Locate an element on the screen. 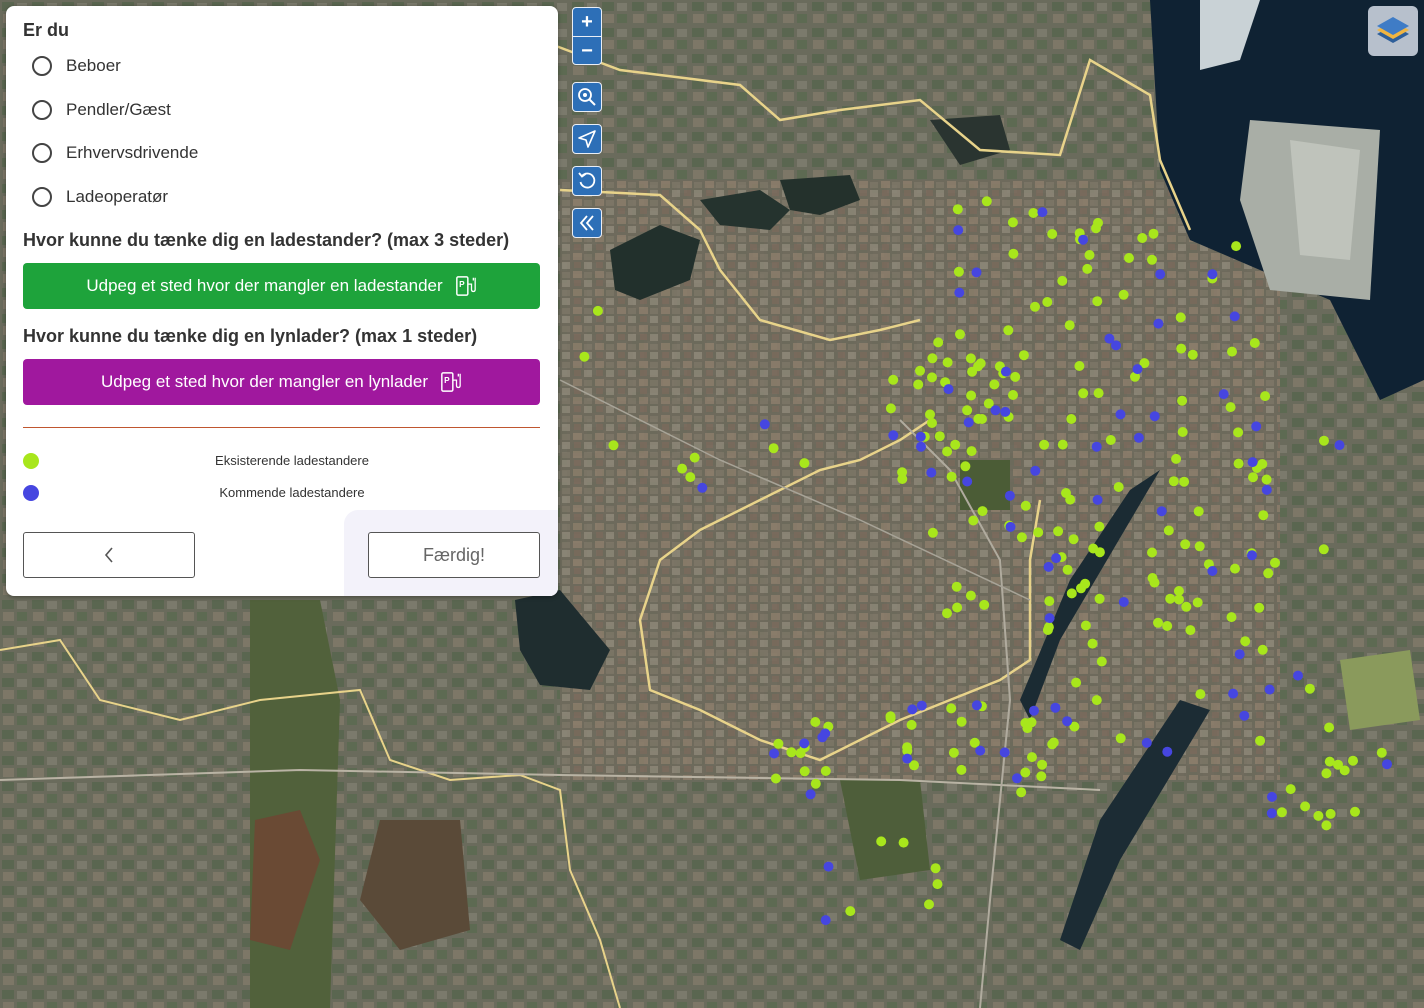 The image size is (1424, 1008). zoom-out-button: − is located at coordinates (587, 50).